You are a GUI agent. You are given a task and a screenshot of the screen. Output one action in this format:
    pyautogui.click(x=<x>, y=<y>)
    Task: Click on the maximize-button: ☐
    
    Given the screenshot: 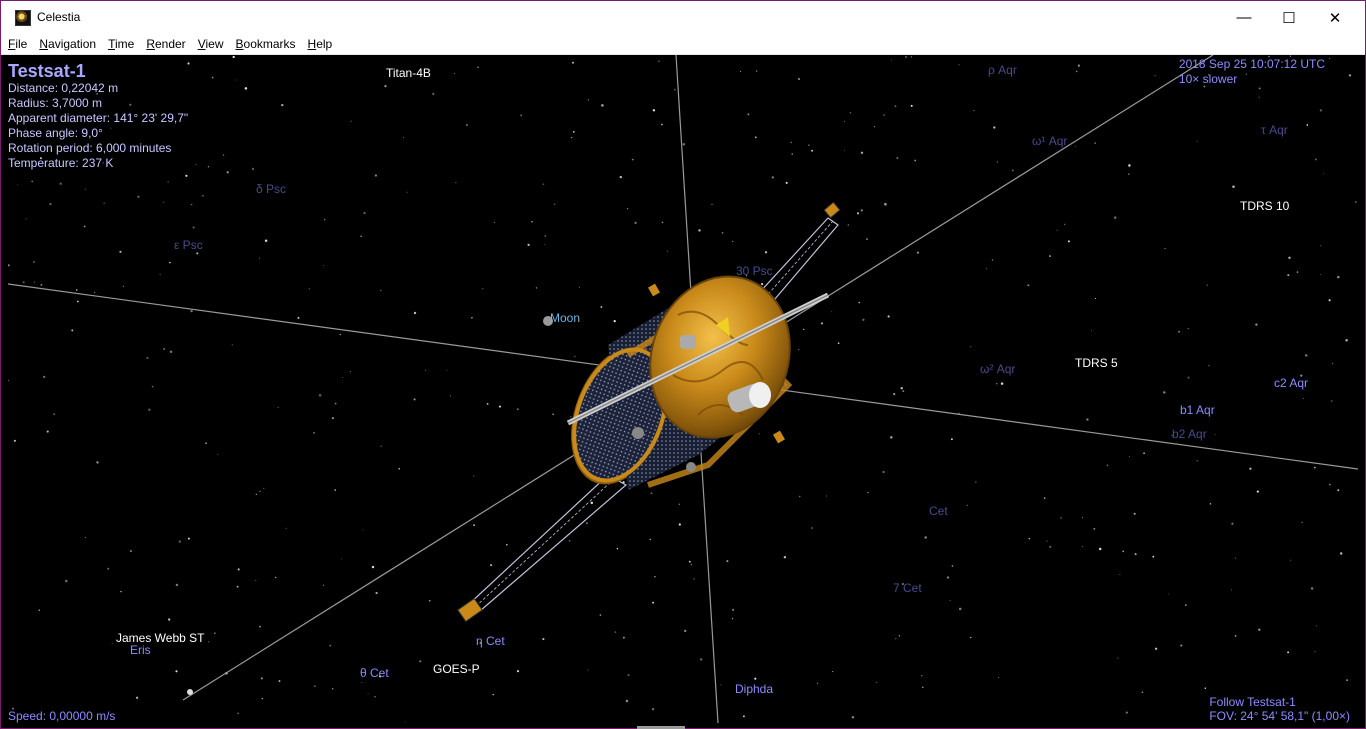 What is the action you would take?
    pyautogui.click(x=1289, y=17)
    